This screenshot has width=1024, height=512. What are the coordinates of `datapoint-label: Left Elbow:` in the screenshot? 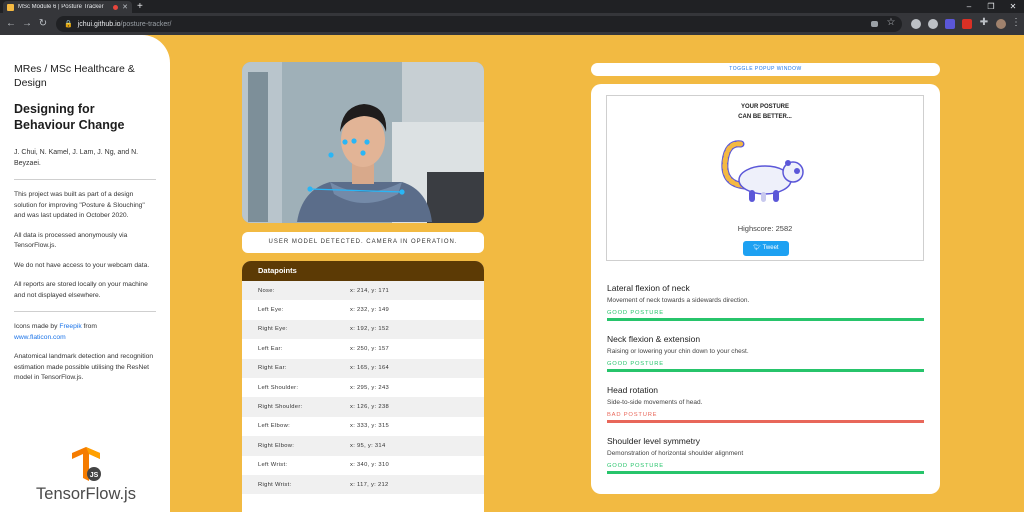 It's located at (274, 426).